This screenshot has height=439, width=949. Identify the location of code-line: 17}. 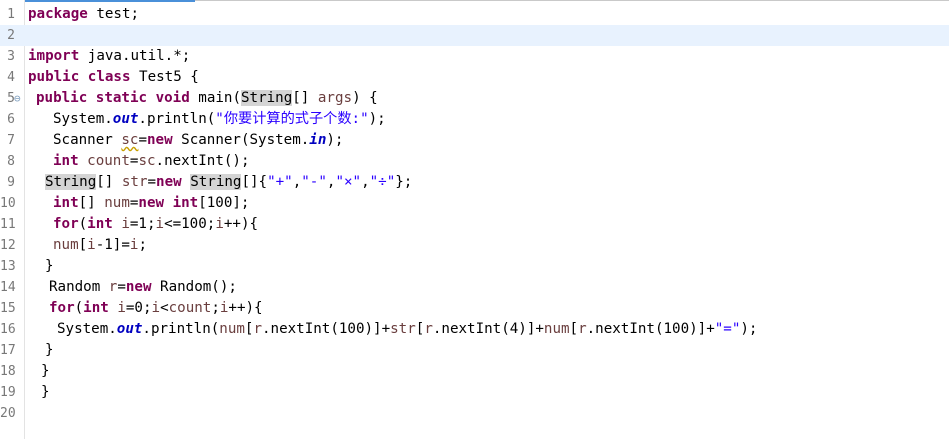
(474, 350).